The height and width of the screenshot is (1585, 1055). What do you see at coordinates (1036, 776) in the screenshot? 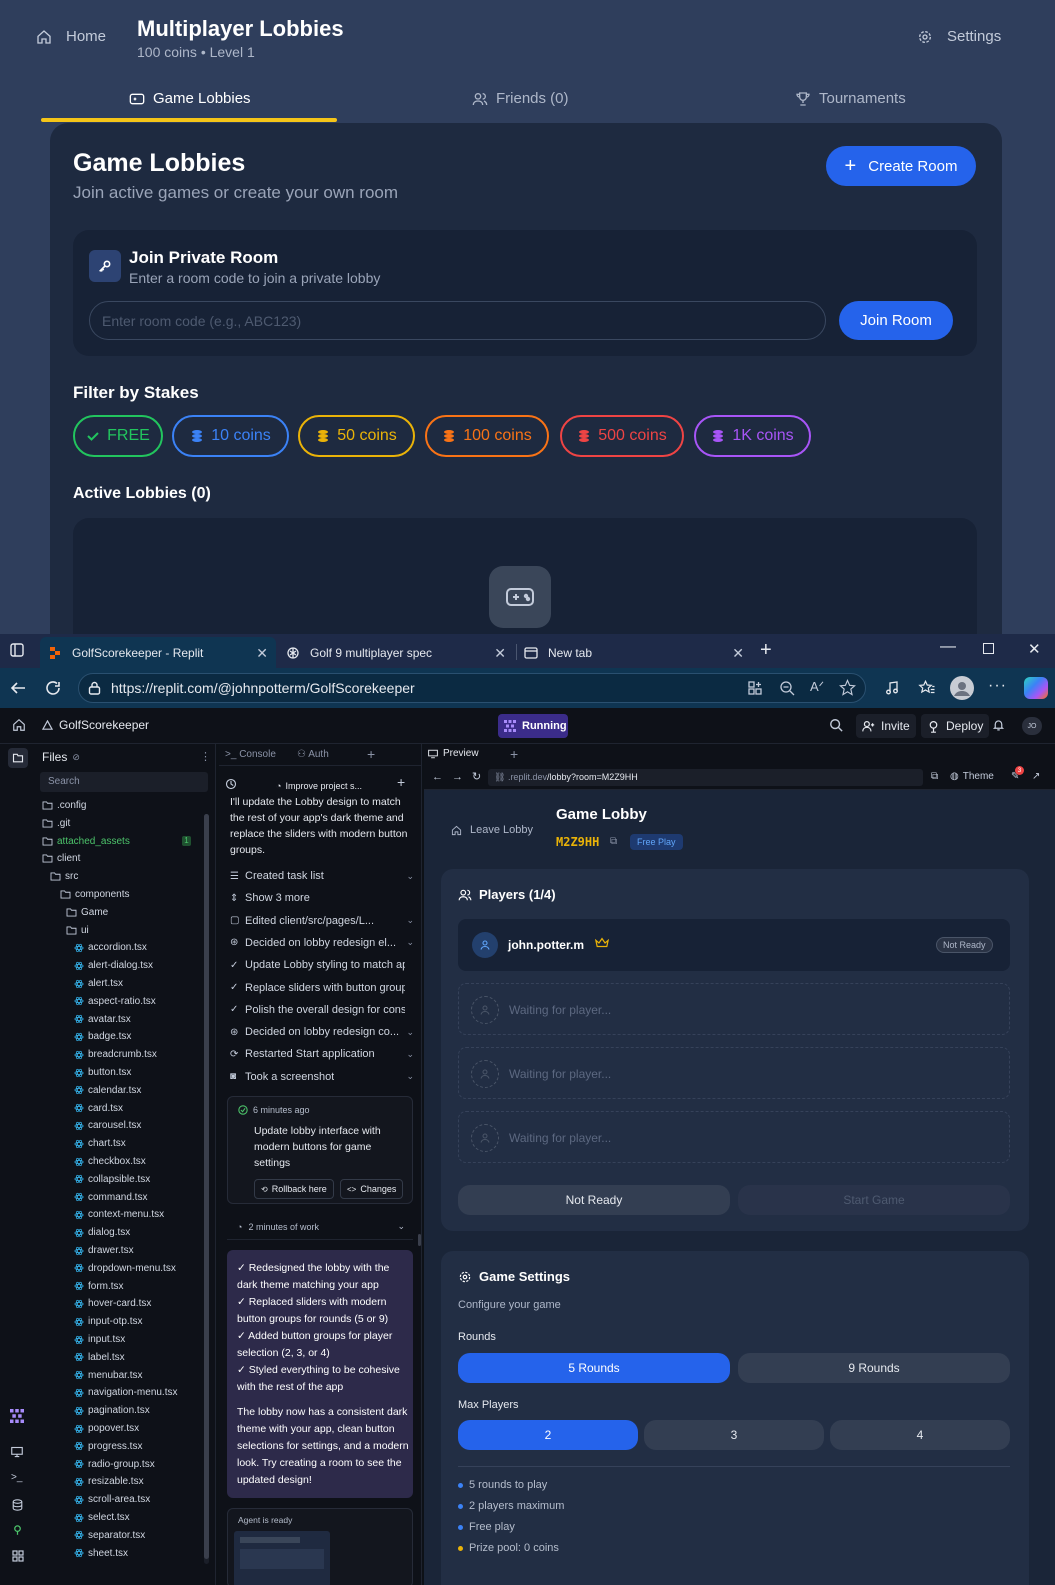
I see `open-external-icon: ↗` at bounding box center [1036, 776].